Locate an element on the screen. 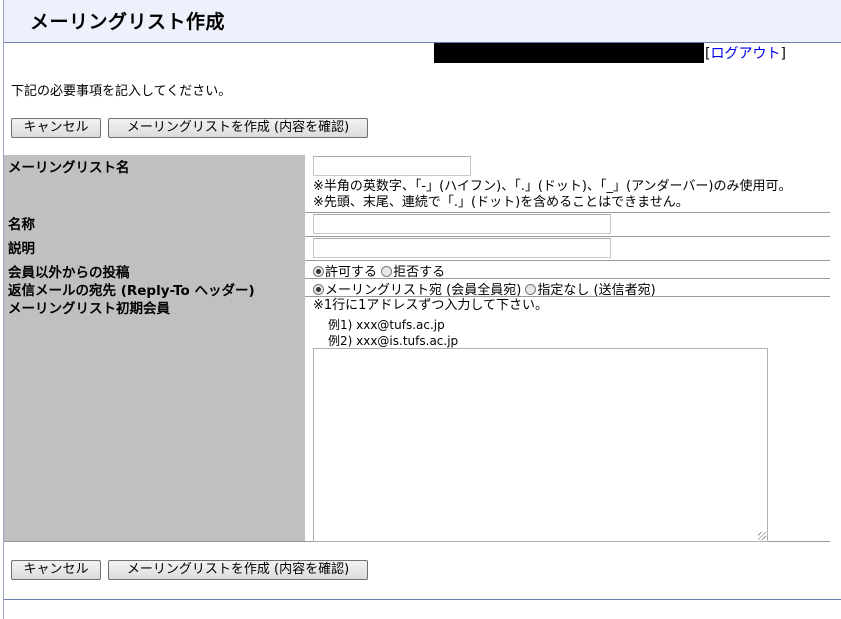 The image size is (841, 619). posting-deny-option: 拒否する is located at coordinates (413, 272).